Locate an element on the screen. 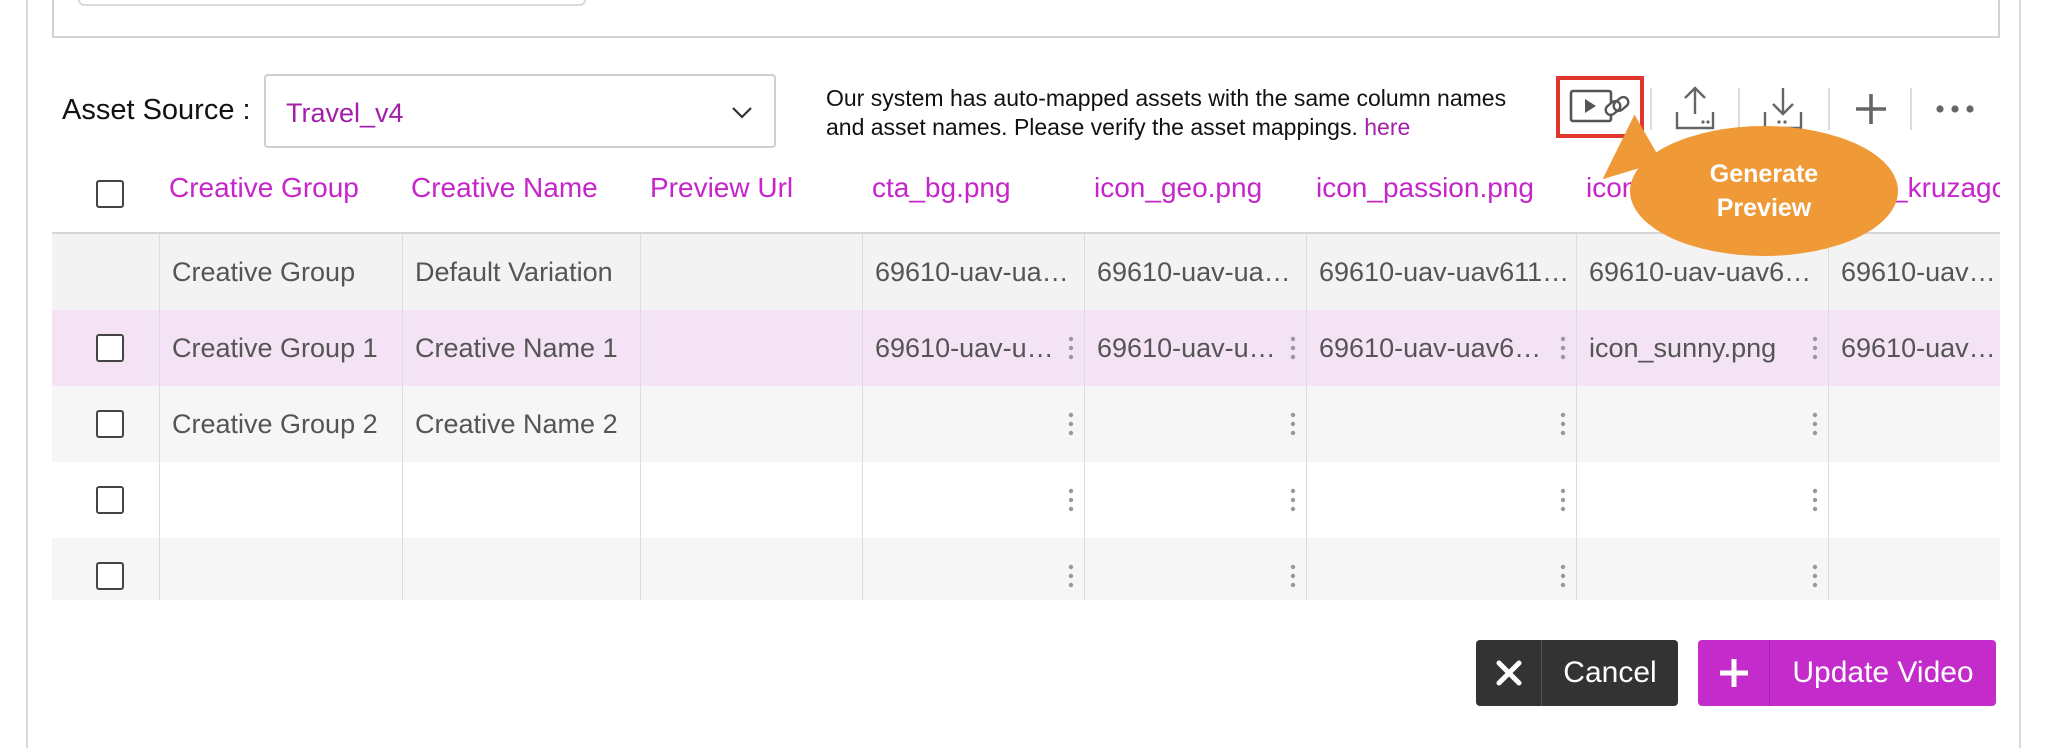 Image resolution: width=2052 pixels, height=748 pixels. cell-text: Creative Group 1 is located at coordinates (275, 347).